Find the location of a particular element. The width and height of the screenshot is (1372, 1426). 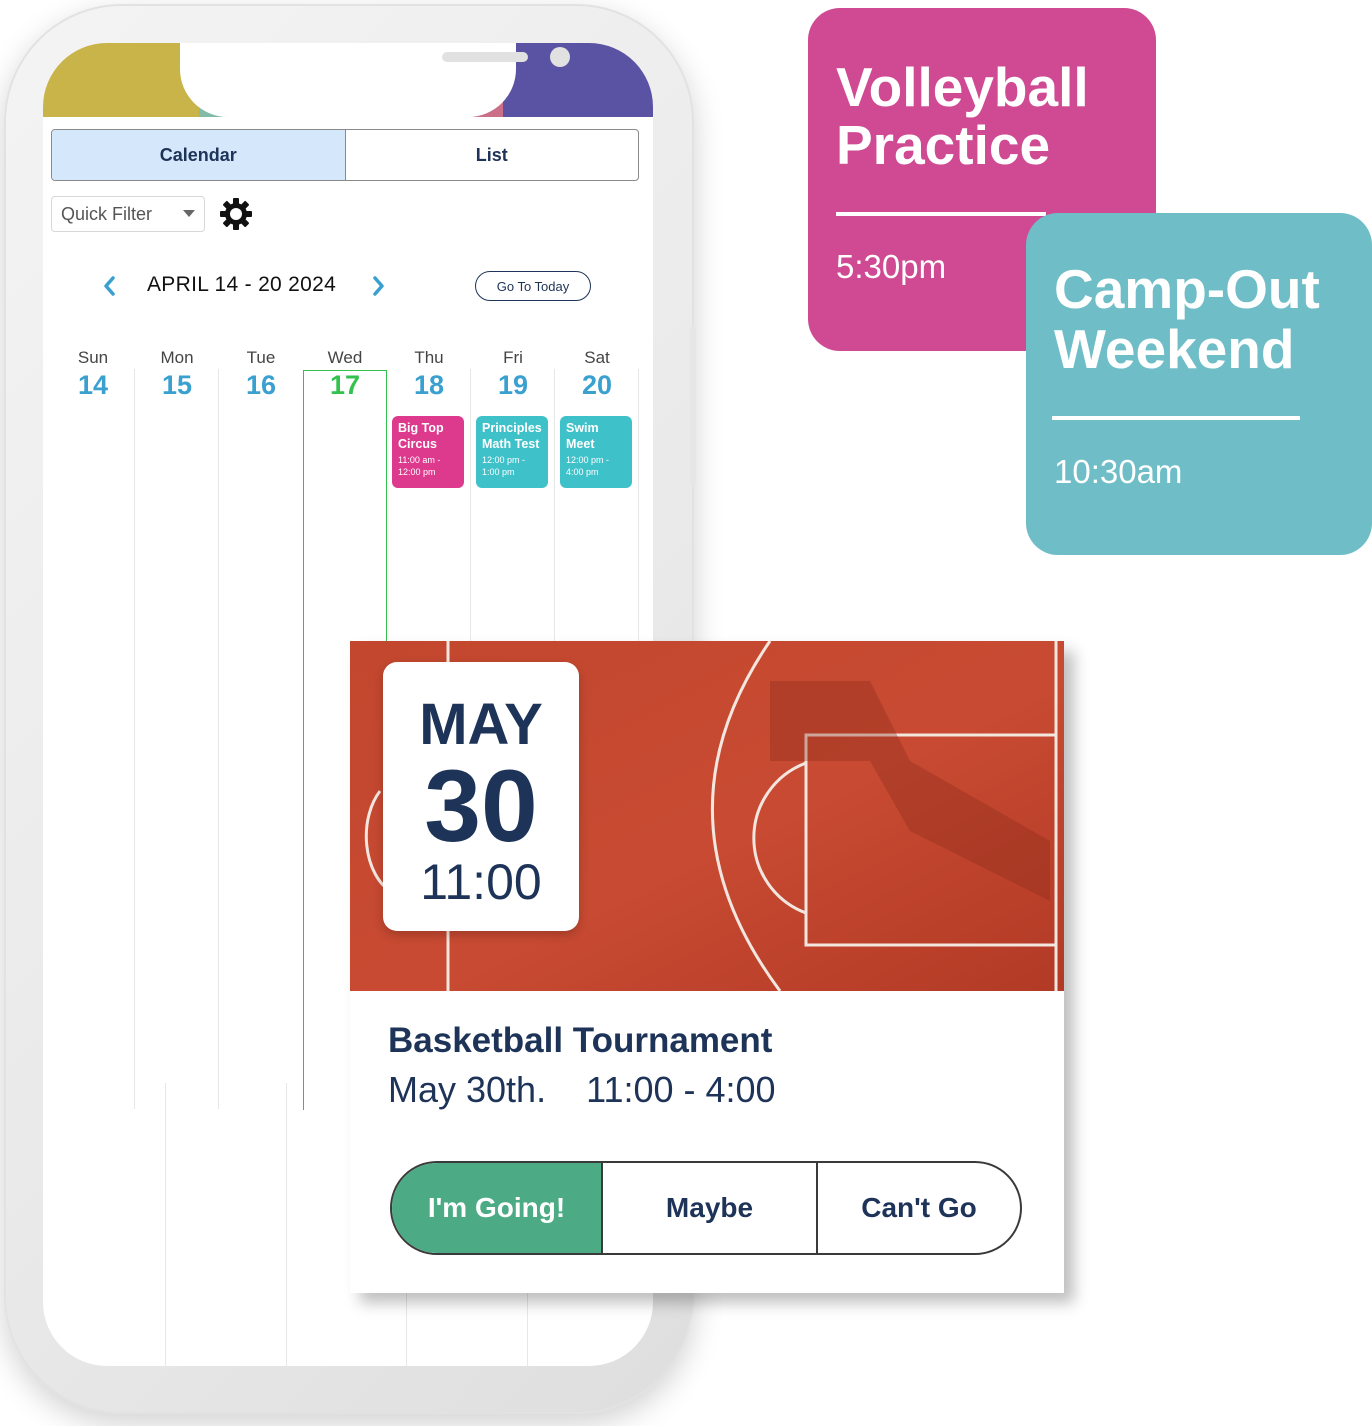

day-number-15: 15 is located at coordinates (177, 385).